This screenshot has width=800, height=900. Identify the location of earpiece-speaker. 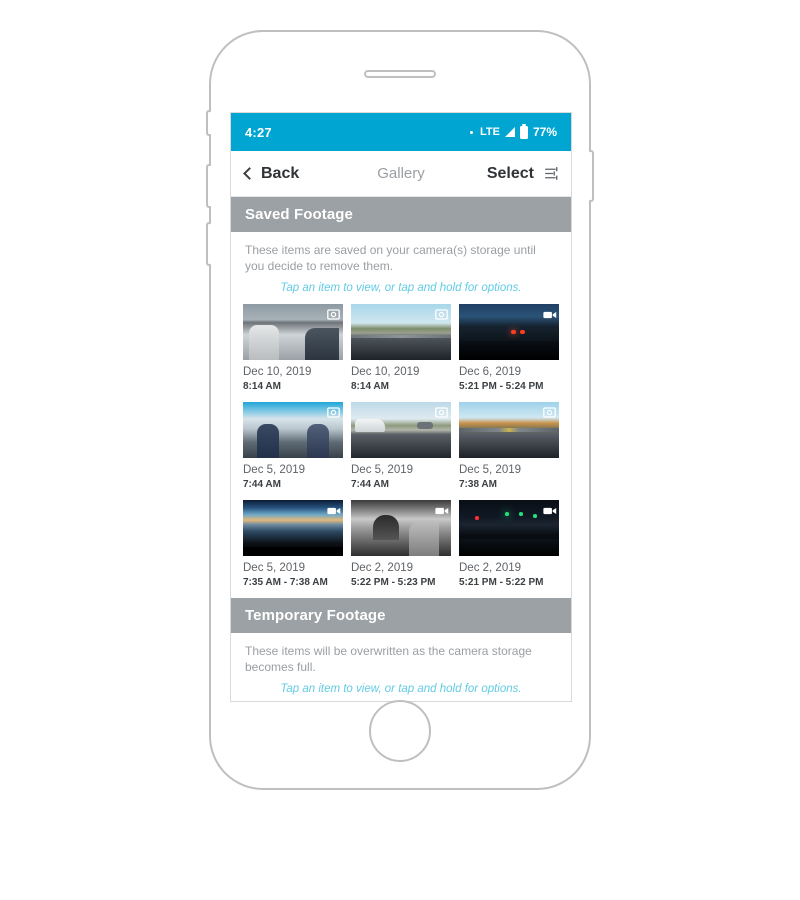
(400, 74).